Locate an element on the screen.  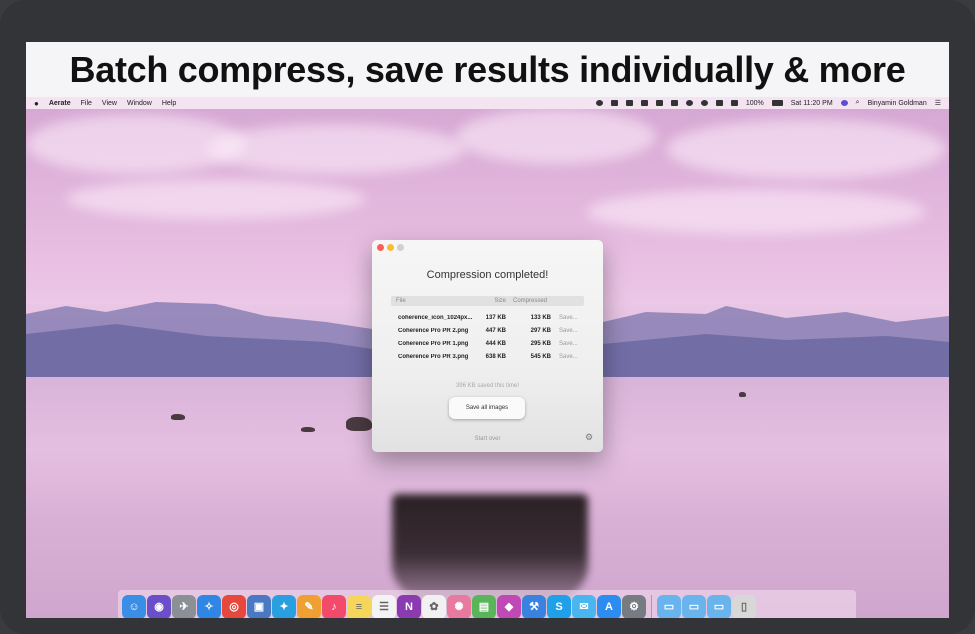
col-file: File is located at coordinates (401, 301).